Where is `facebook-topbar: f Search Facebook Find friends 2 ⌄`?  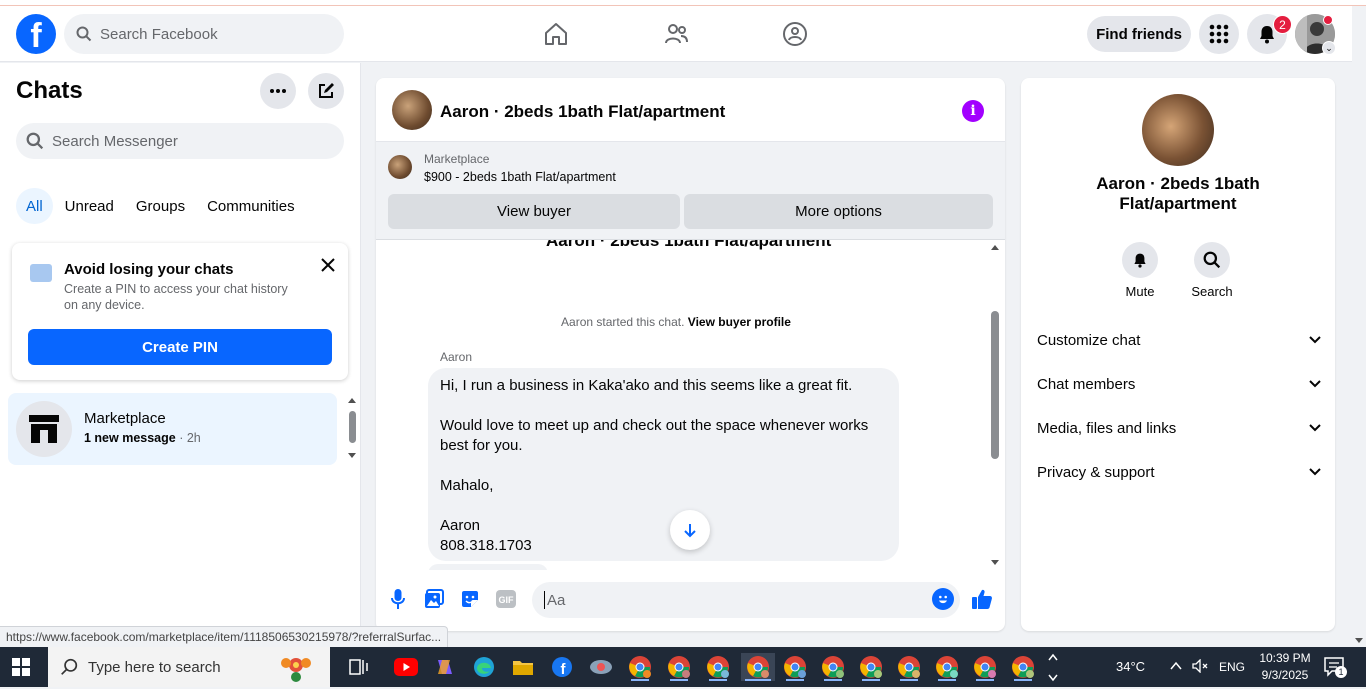 facebook-topbar: f Search Facebook Find friends 2 ⌄ is located at coordinates (676, 34).